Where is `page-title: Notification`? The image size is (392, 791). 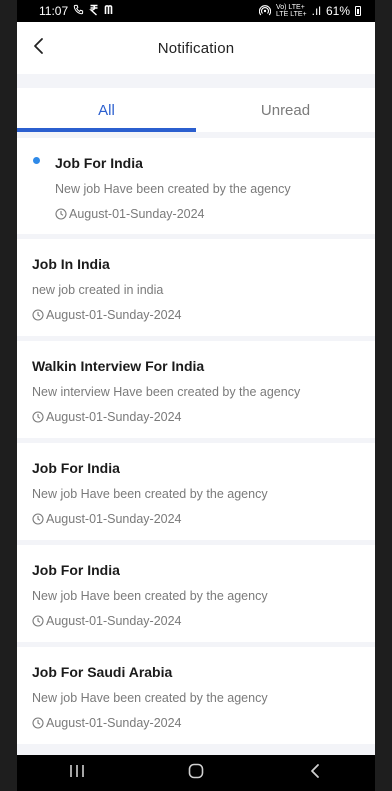
page-title: Notification is located at coordinates (196, 48).